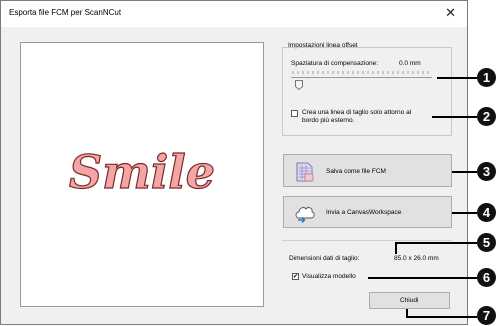  I want to click on close-icon: ✕, so click(450, 12).